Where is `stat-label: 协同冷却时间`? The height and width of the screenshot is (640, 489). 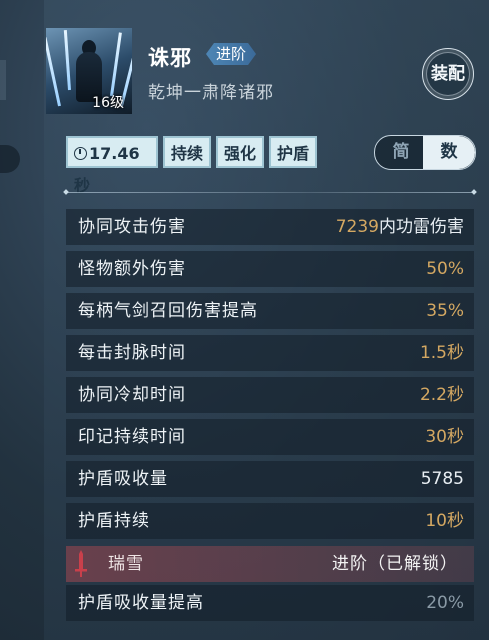
stat-label: 协同冷却时间 is located at coordinates (132, 395).